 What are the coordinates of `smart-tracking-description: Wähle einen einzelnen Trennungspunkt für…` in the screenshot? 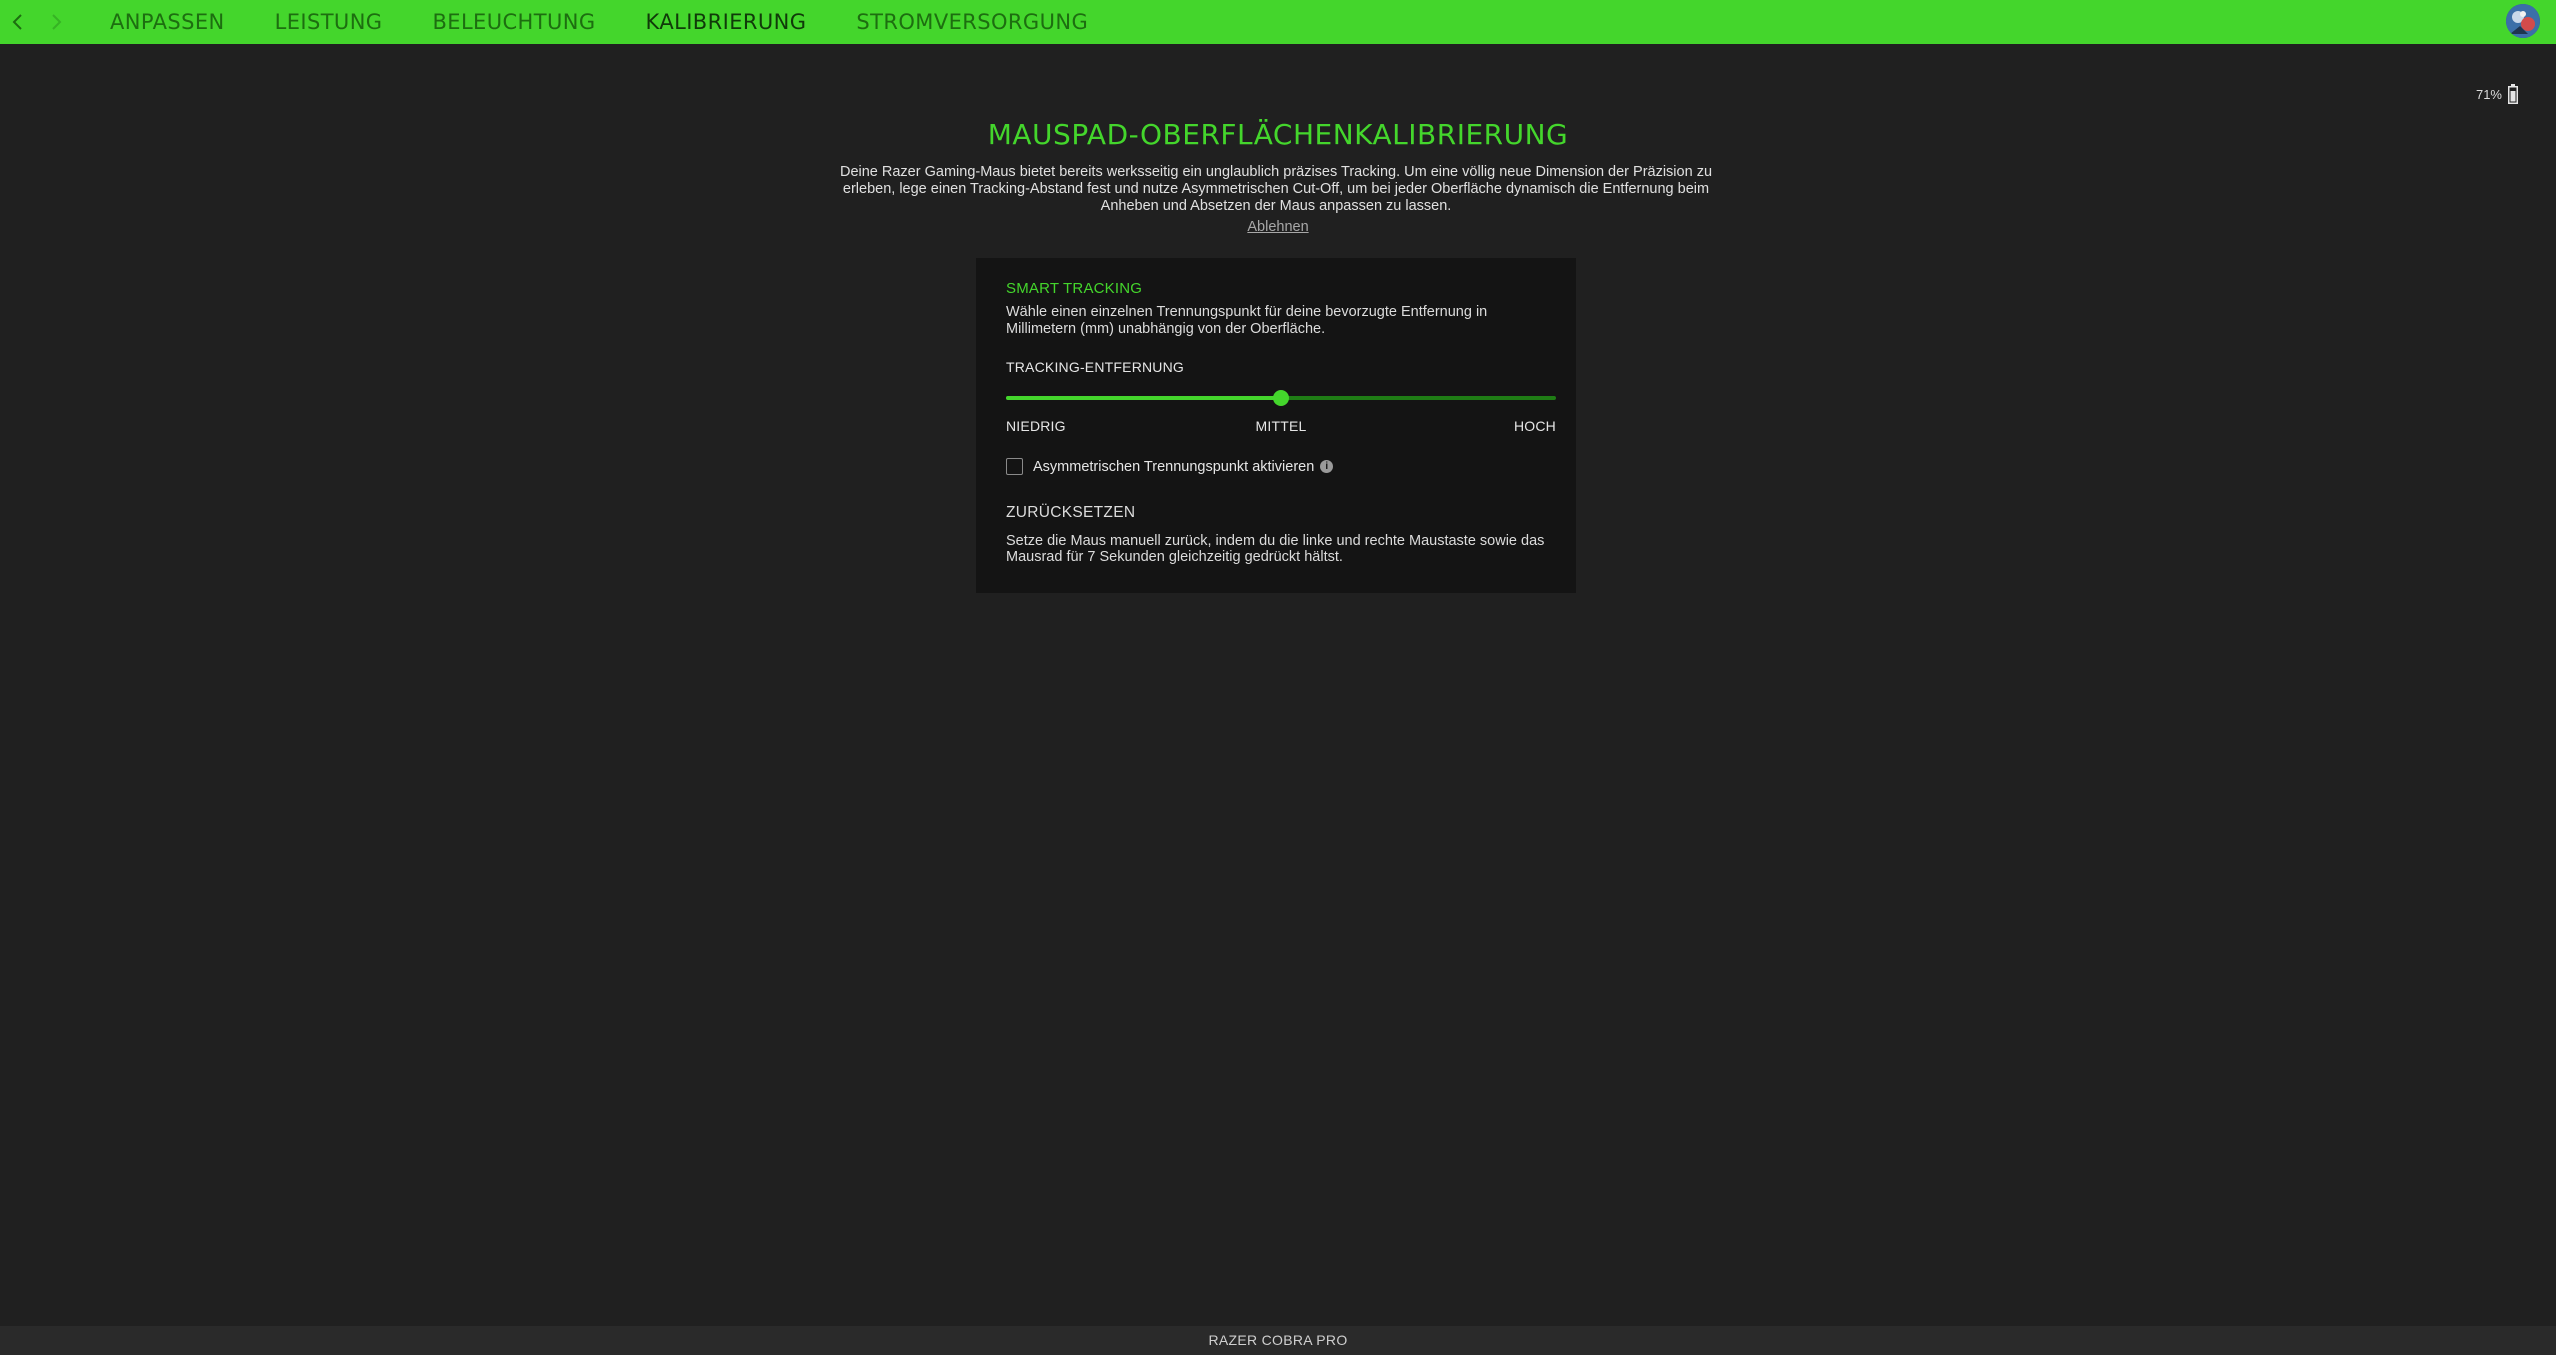 It's located at (1247, 320).